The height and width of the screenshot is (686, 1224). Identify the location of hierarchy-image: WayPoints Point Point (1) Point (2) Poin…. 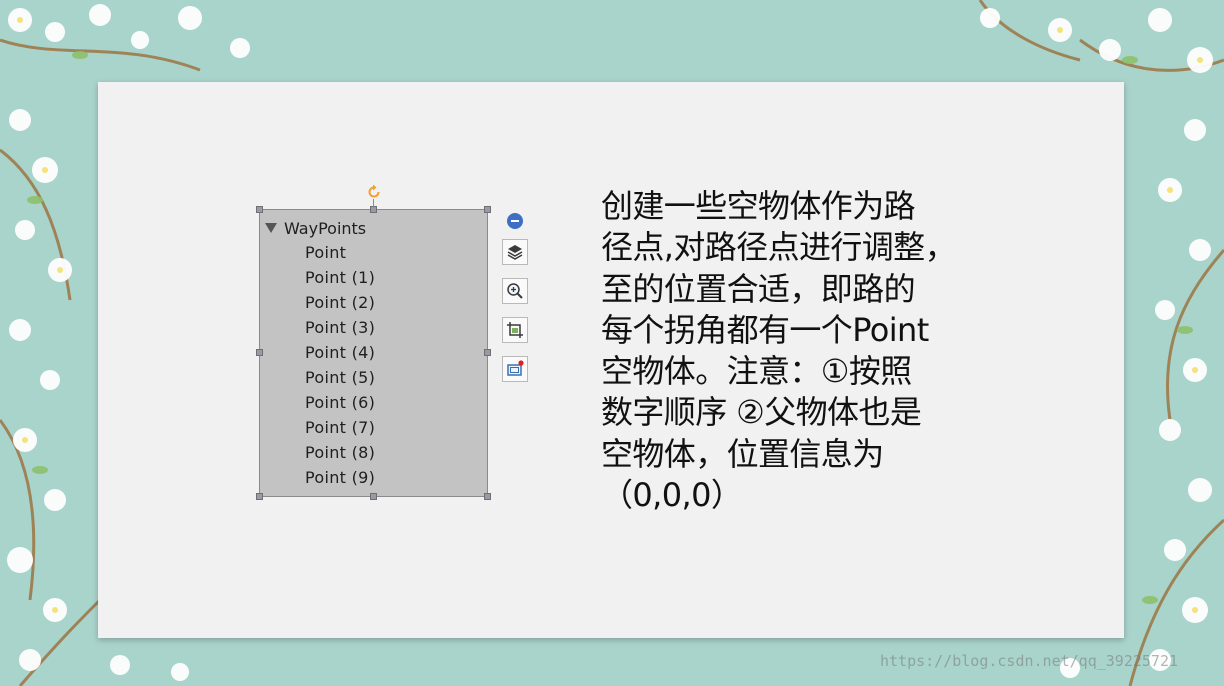
(373, 353).